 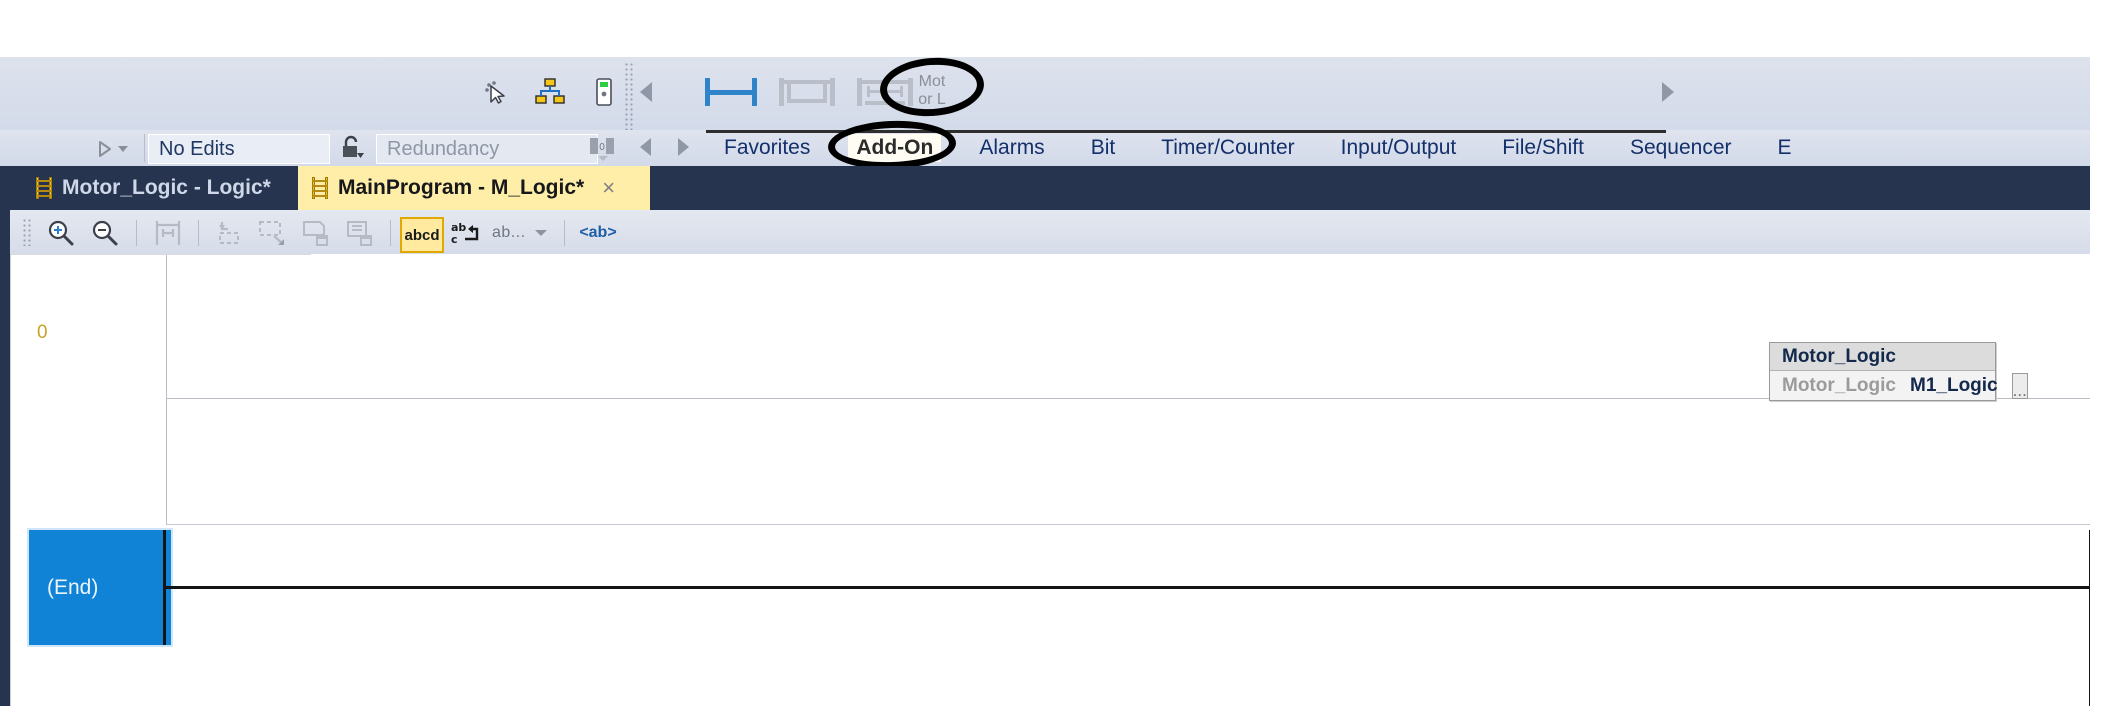 What do you see at coordinates (61, 233) in the screenshot?
I see `zoom-in-button` at bounding box center [61, 233].